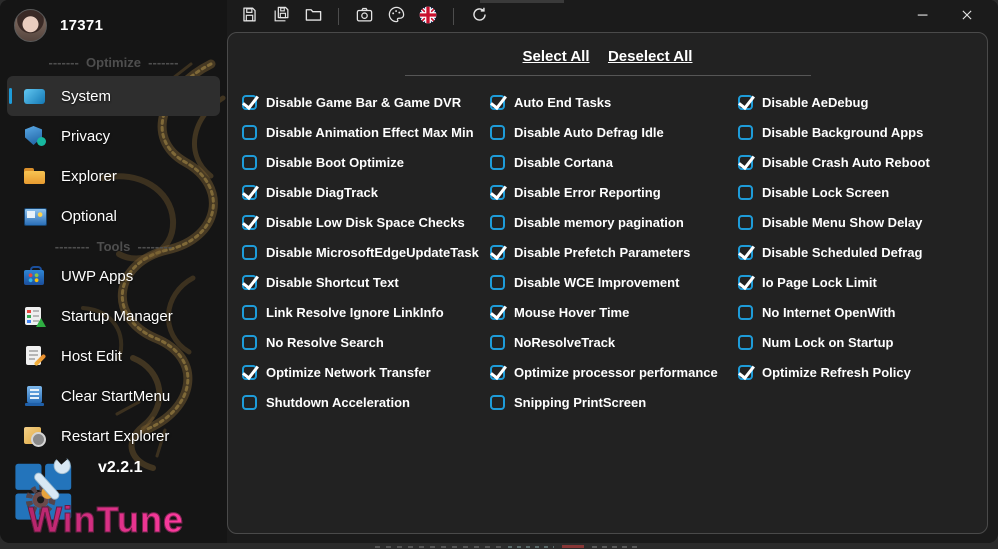 The width and height of the screenshot is (998, 549). Describe the element at coordinates (335, 162) in the screenshot. I see `option-label: Disable Boot Optimize` at that location.